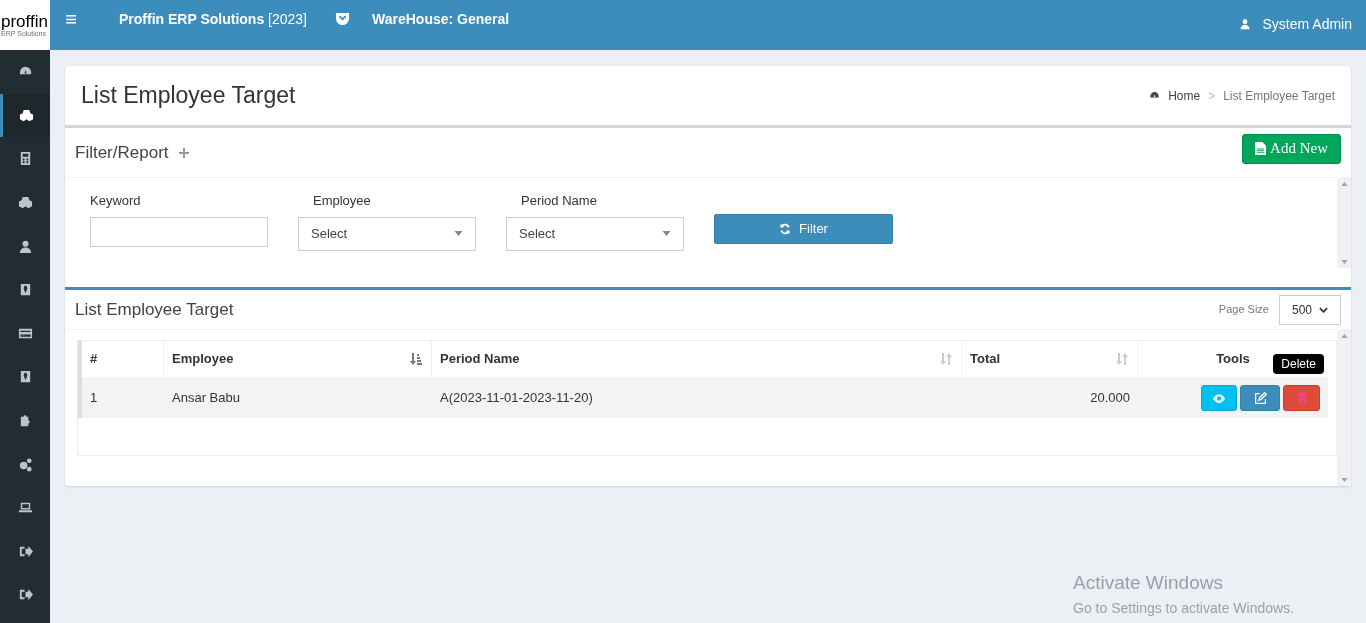  I want to click on table-cell-text: 20.000, so click(1110, 398).